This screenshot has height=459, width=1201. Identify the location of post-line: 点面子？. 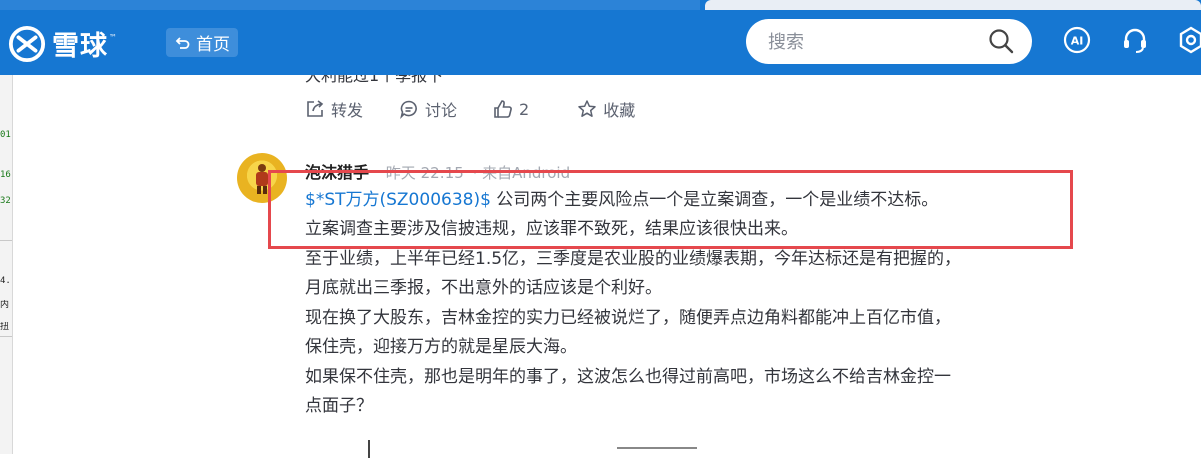
(339, 406).